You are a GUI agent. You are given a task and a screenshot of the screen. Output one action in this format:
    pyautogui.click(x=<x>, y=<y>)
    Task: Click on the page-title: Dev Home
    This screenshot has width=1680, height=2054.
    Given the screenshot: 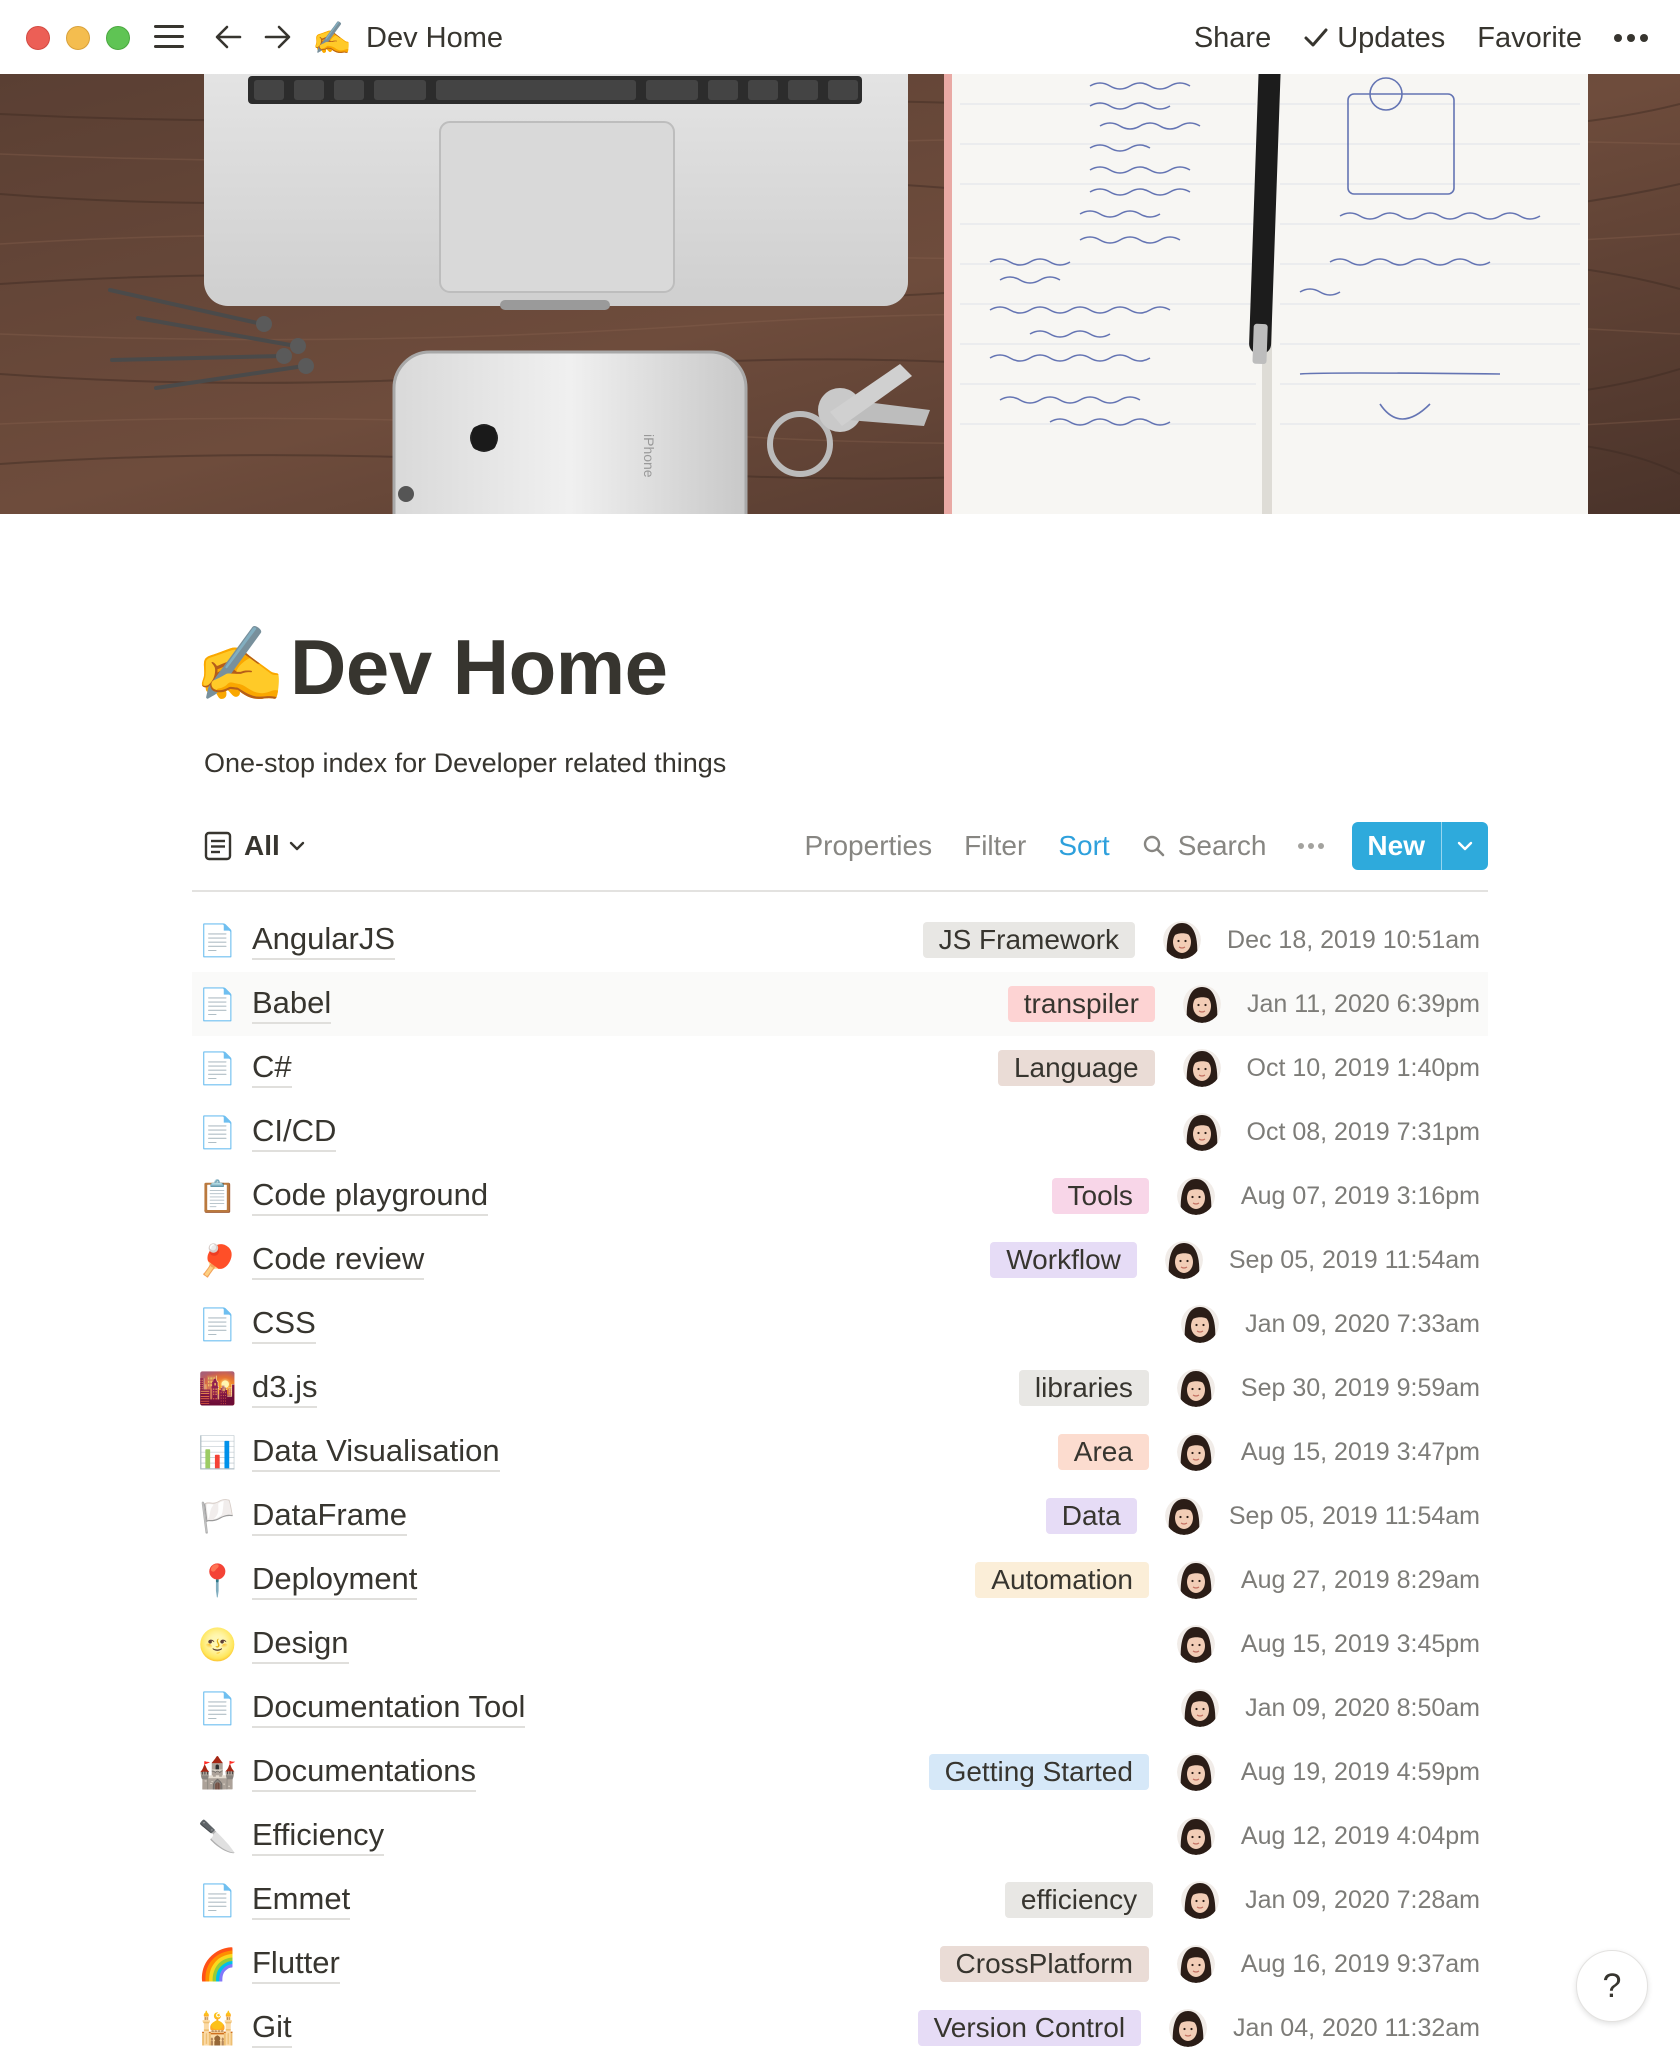 What is the action you would take?
    pyautogui.click(x=479, y=667)
    